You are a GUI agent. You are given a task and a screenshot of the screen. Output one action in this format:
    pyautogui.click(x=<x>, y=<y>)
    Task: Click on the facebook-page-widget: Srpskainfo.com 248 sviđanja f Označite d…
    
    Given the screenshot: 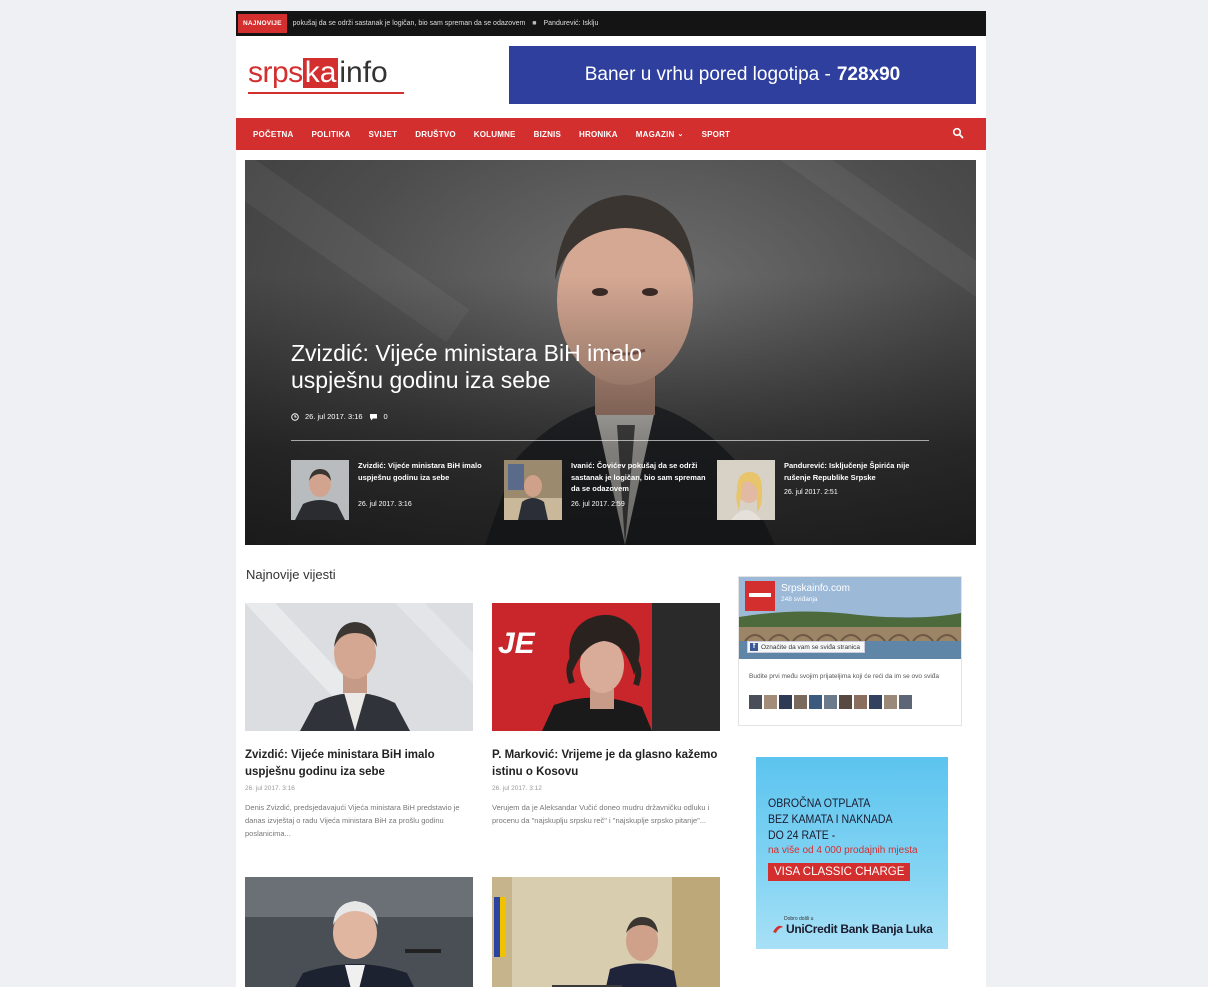 What is the action you would take?
    pyautogui.click(x=850, y=651)
    